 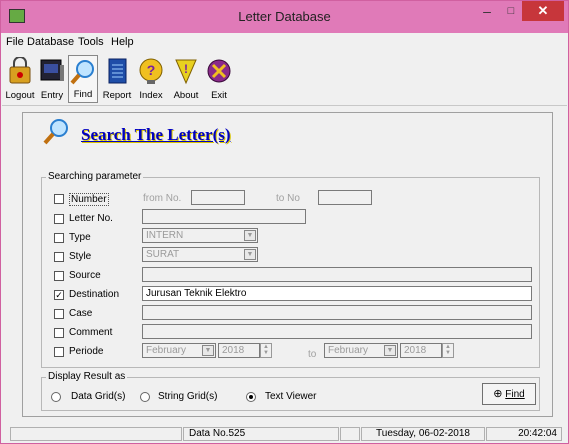 What do you see at coordinates (284, 42) in the screenshot?
I see `menu-bar: File Database Tools Help` at bounding box center [284, 42].